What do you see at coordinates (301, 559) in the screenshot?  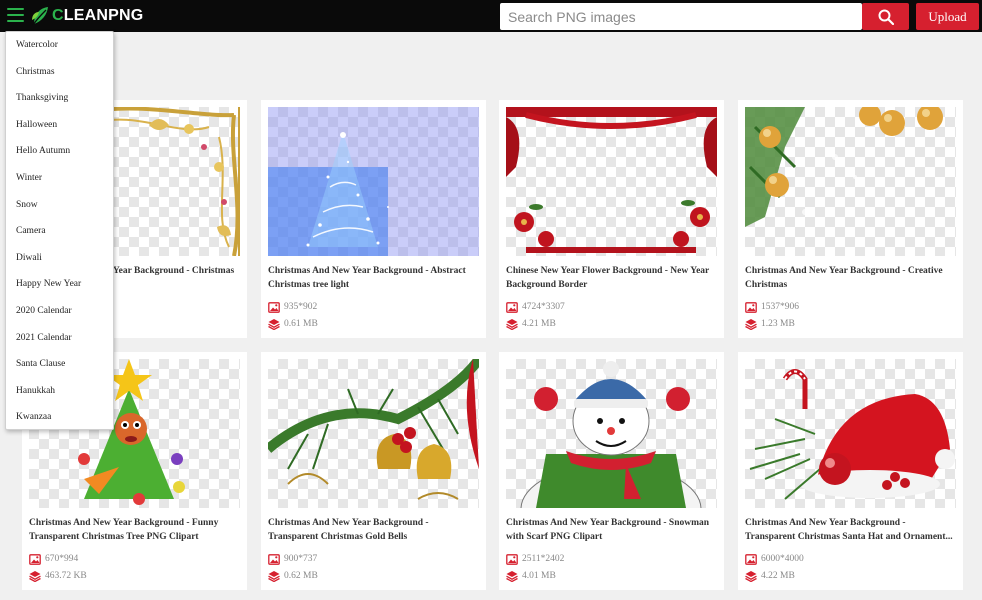 I see `image-dimensions-text: 900*737` at bounding box center [301, 559].